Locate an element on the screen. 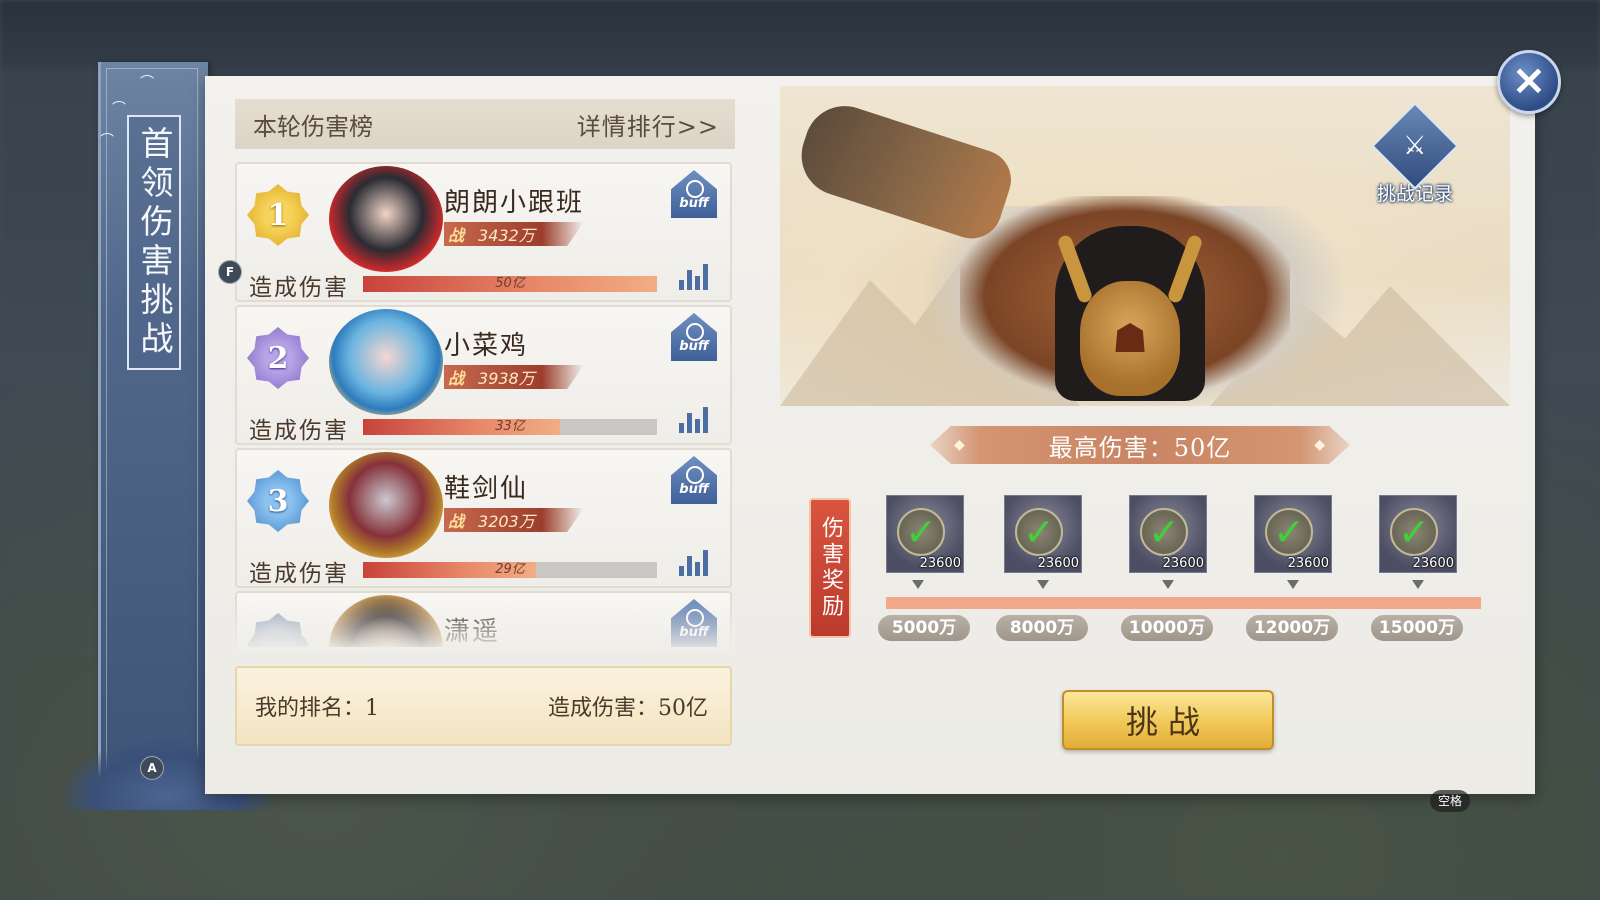 The width and height of the screenshot is (1600, 900). leaderboard-row: 2 小菜鸡 战 3938万 buff 造成伤害 33亿 is located at coordinates (483, 375).